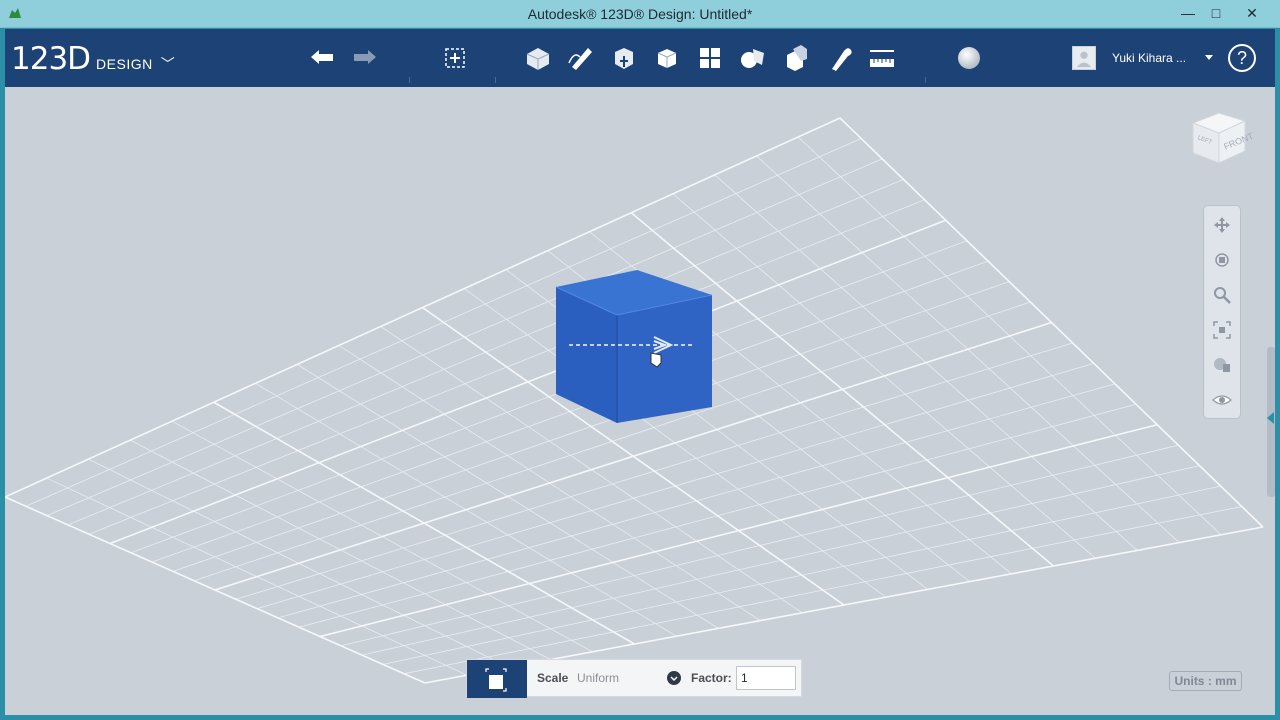  Describe the element at coordinates (839, 58) in the screenshot. I see `snap-icon` at that location.